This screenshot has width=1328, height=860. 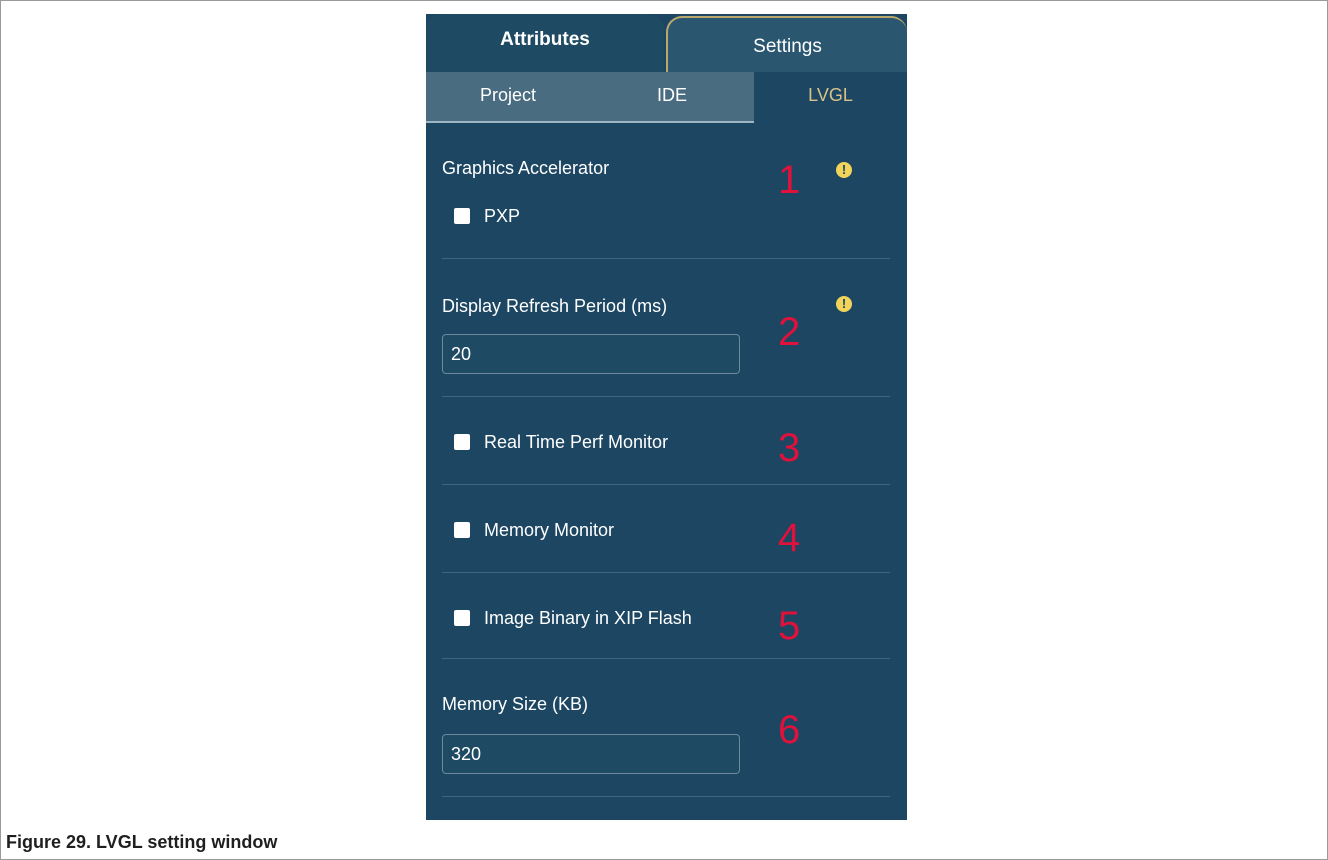 I want to click on xip-flash-checkbox, so click(x=462, y=618).